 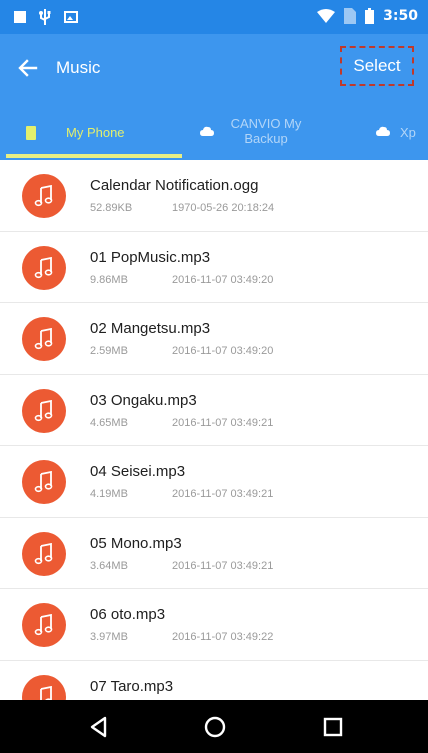 I want to click on file-size: 9.86MB, so click(x=109, y=279).